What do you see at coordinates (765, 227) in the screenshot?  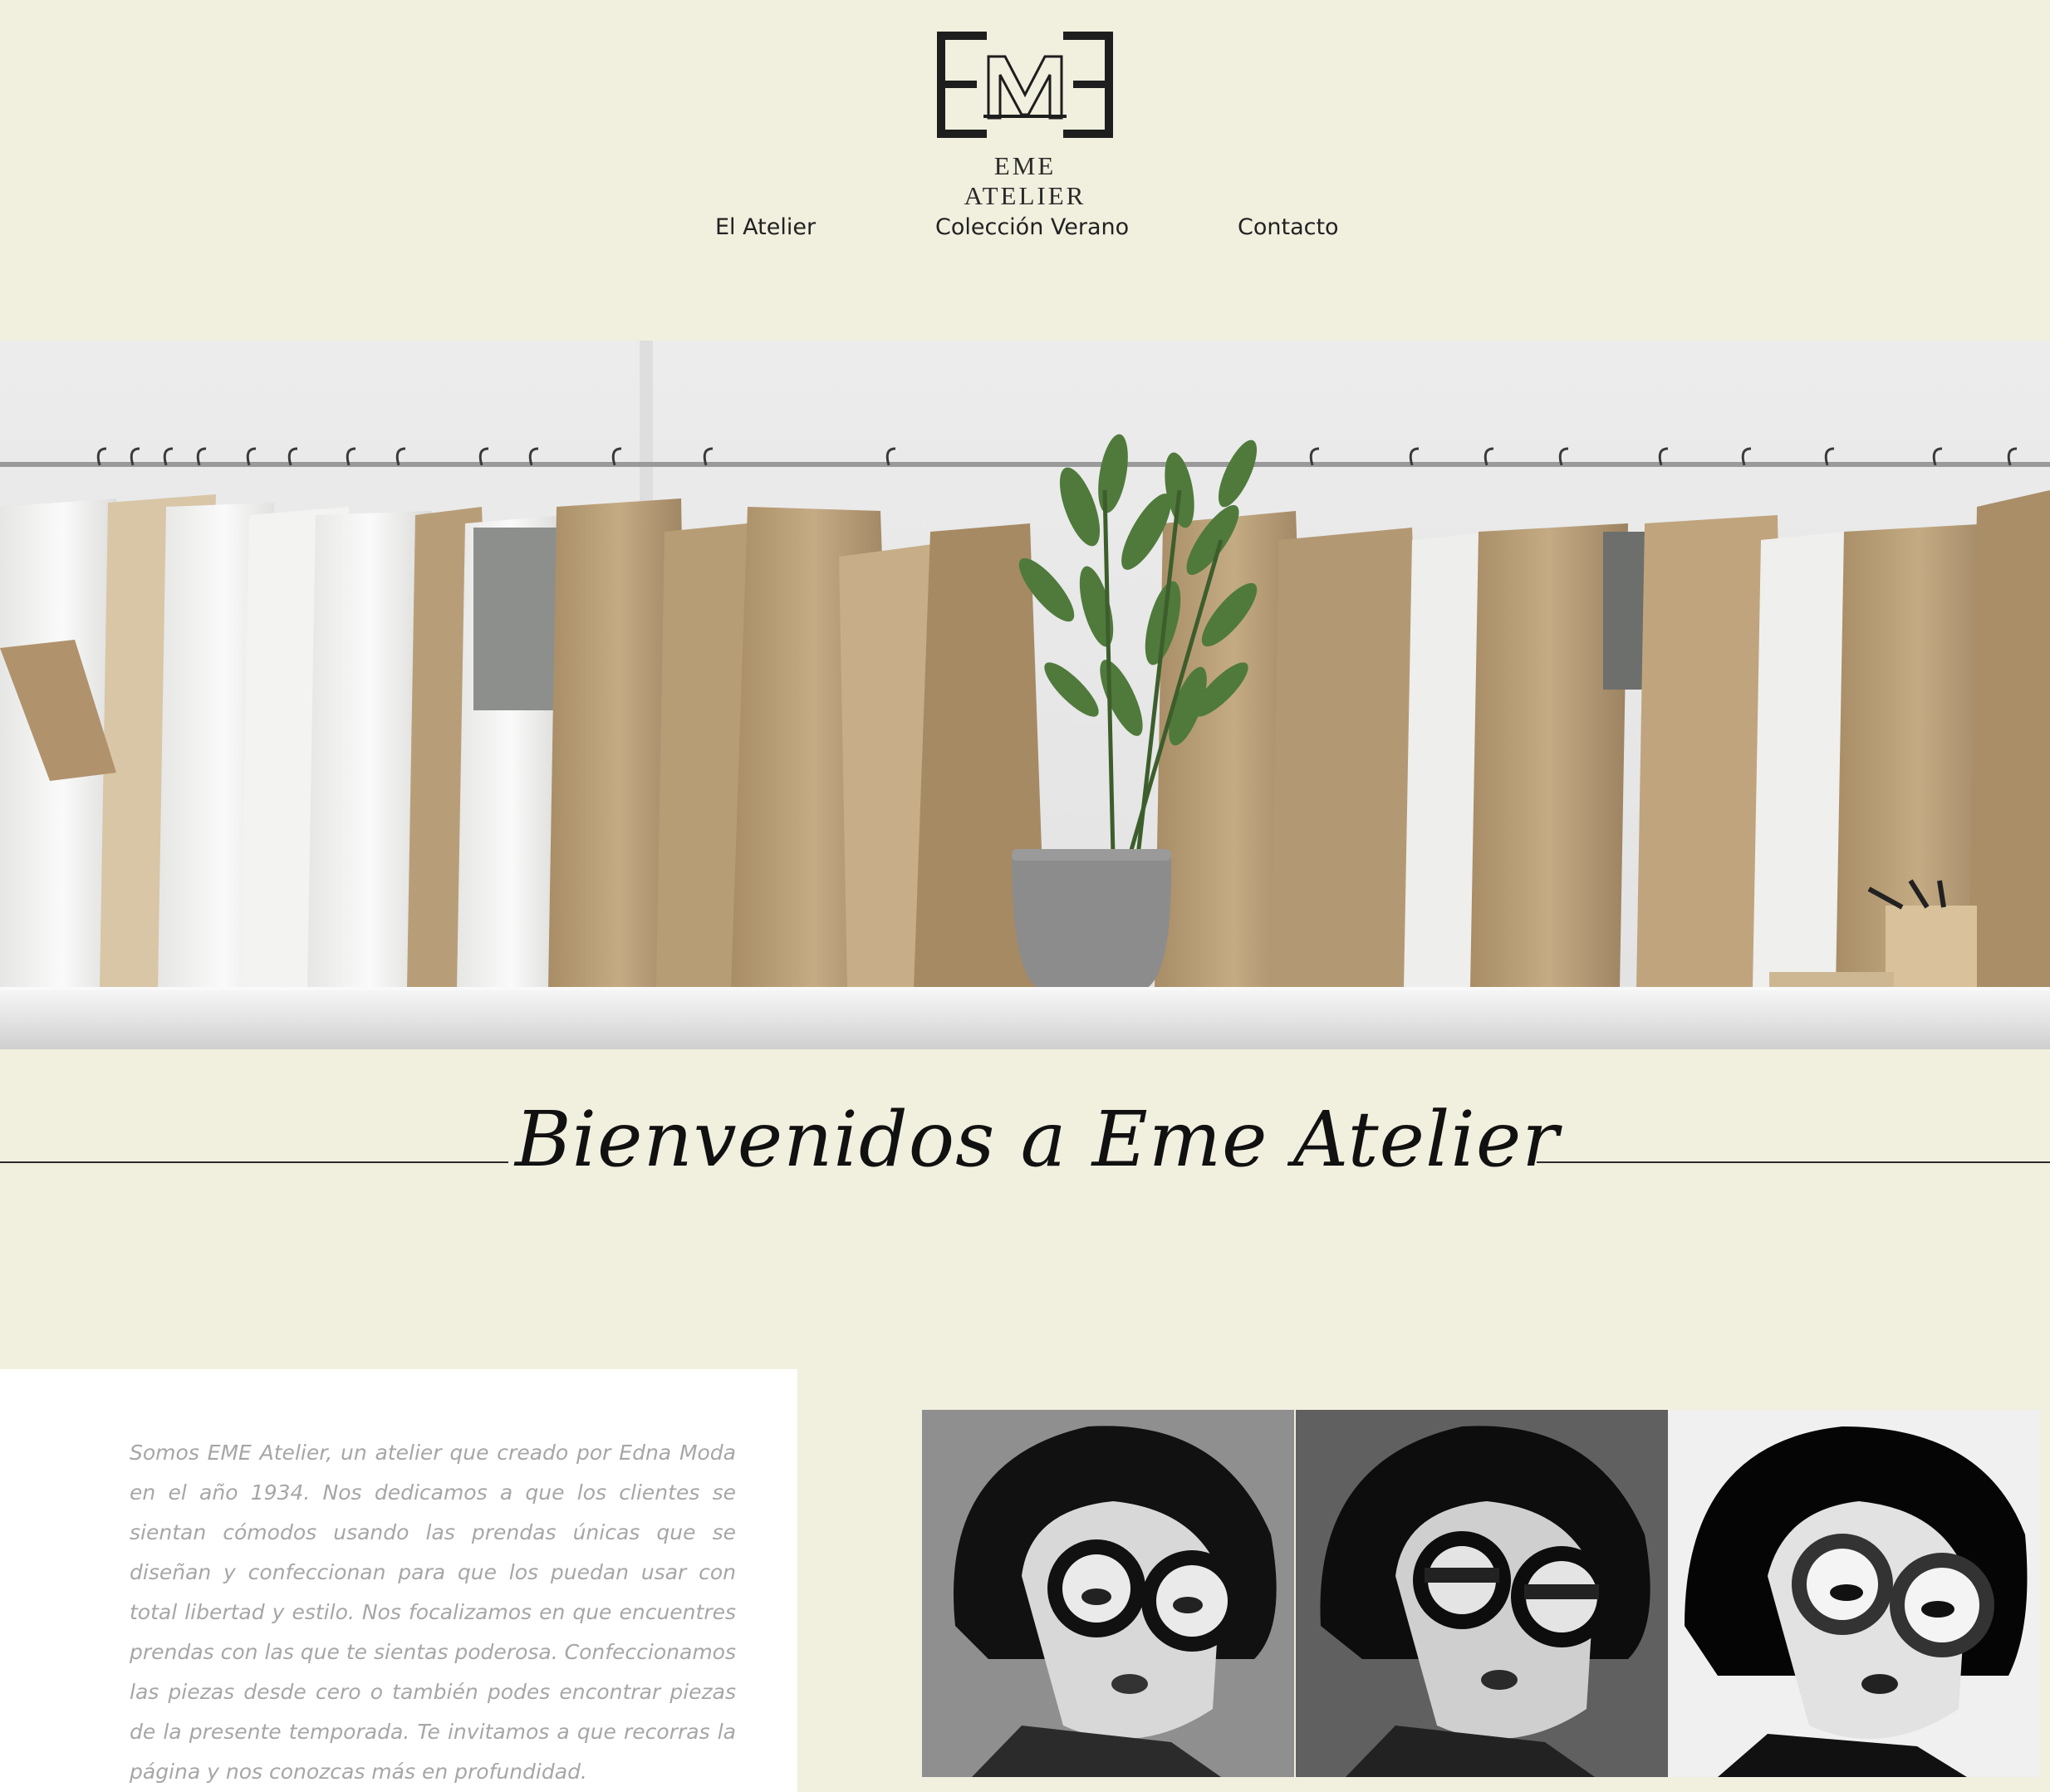 I see `nav-item-el-atelier: El Atelier` at bounding box center [765, 227].